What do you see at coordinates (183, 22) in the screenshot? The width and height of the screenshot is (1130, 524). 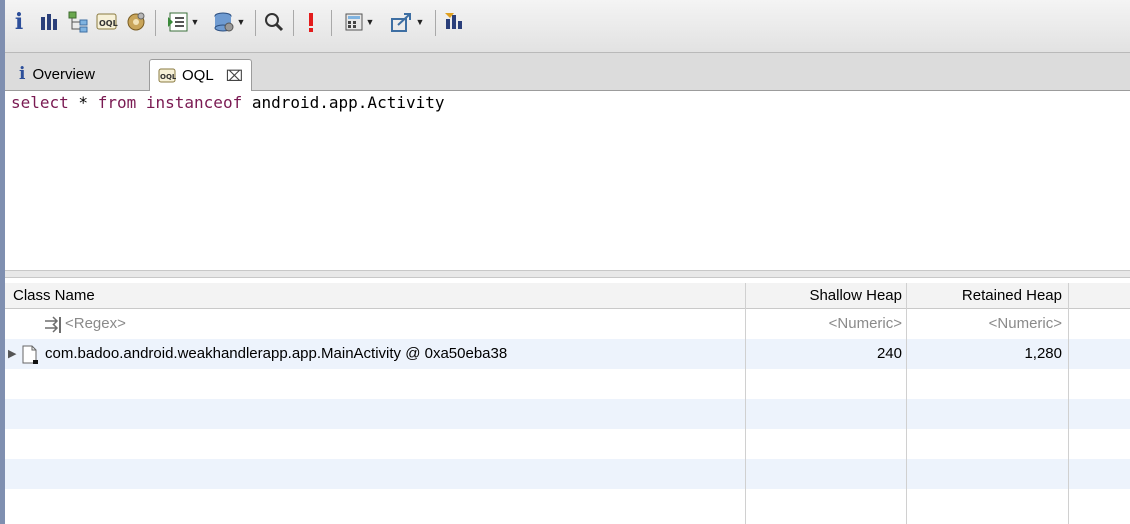 I see `query-browser-icon: ▼` at bounding box center [183, 22].